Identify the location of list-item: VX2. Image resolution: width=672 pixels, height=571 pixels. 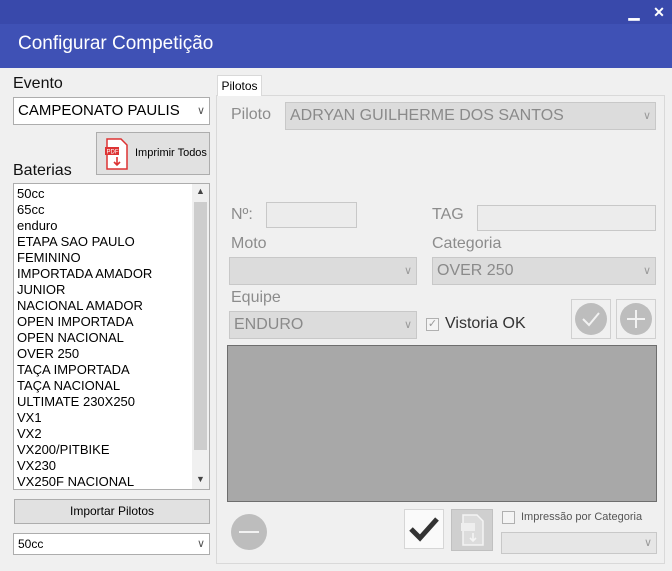
(111, 434).